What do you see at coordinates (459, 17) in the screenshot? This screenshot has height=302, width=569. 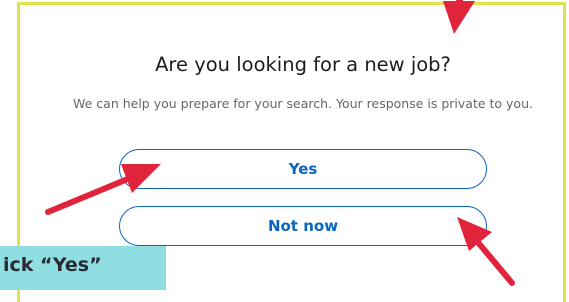 I see `arrow-top` at bounding box center [459, 17].